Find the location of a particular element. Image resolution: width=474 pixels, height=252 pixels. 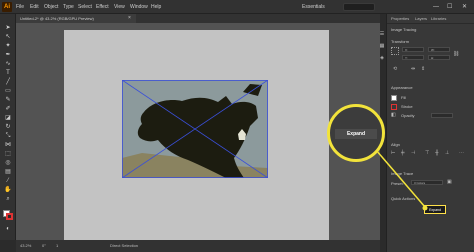

expand-button-zoomed-label: Expand is located at coordinates (356, 134).